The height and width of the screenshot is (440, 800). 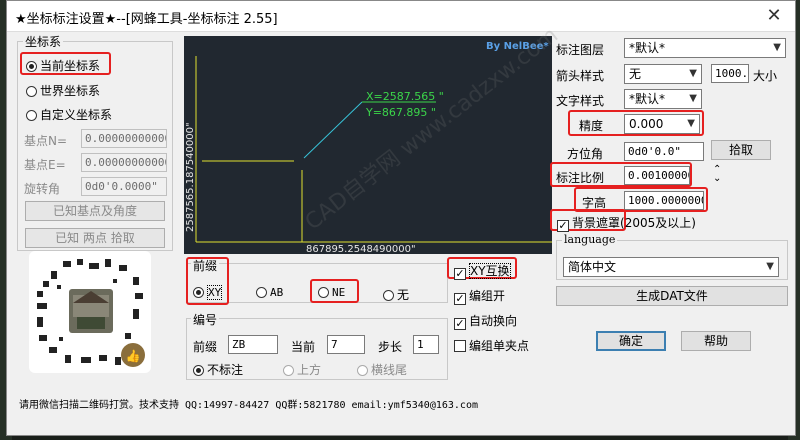 I want to click on language-value: 简体中文, so click(x=592, y=267).